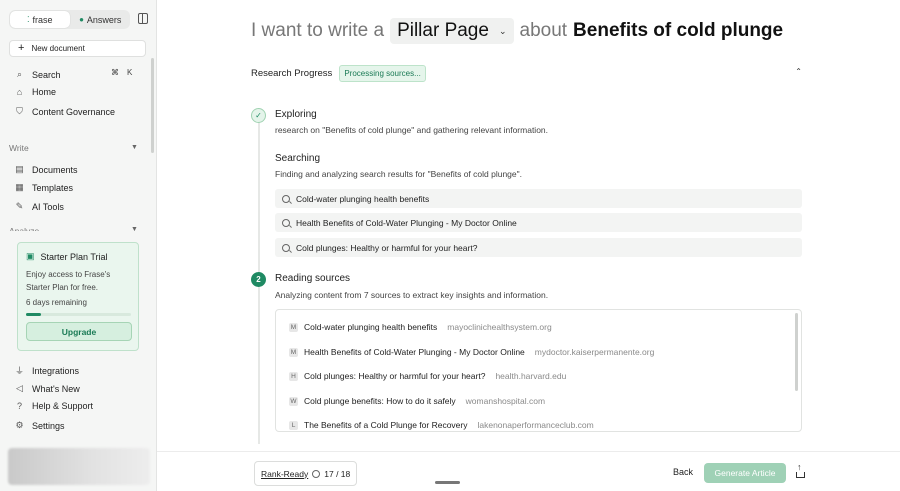  Describe the element at coordinates (56, 388) in the screenshot. I see `sidebar-item-label: What's New` at that location.